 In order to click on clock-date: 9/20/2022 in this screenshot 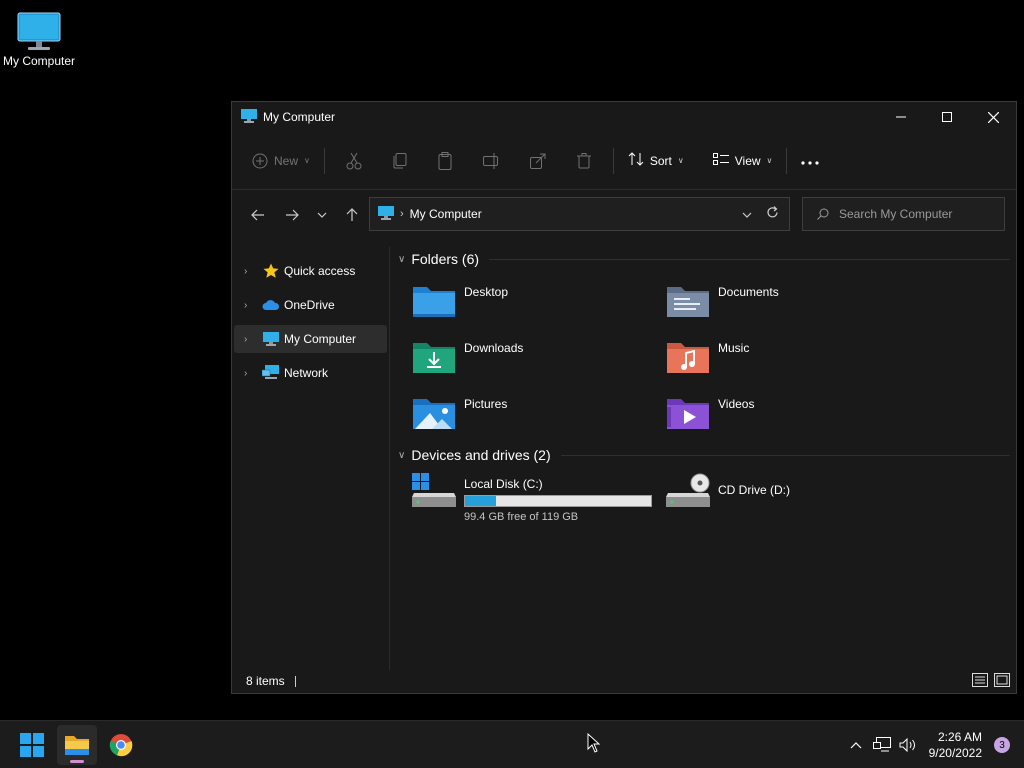, I will do `click(955, 753)`.